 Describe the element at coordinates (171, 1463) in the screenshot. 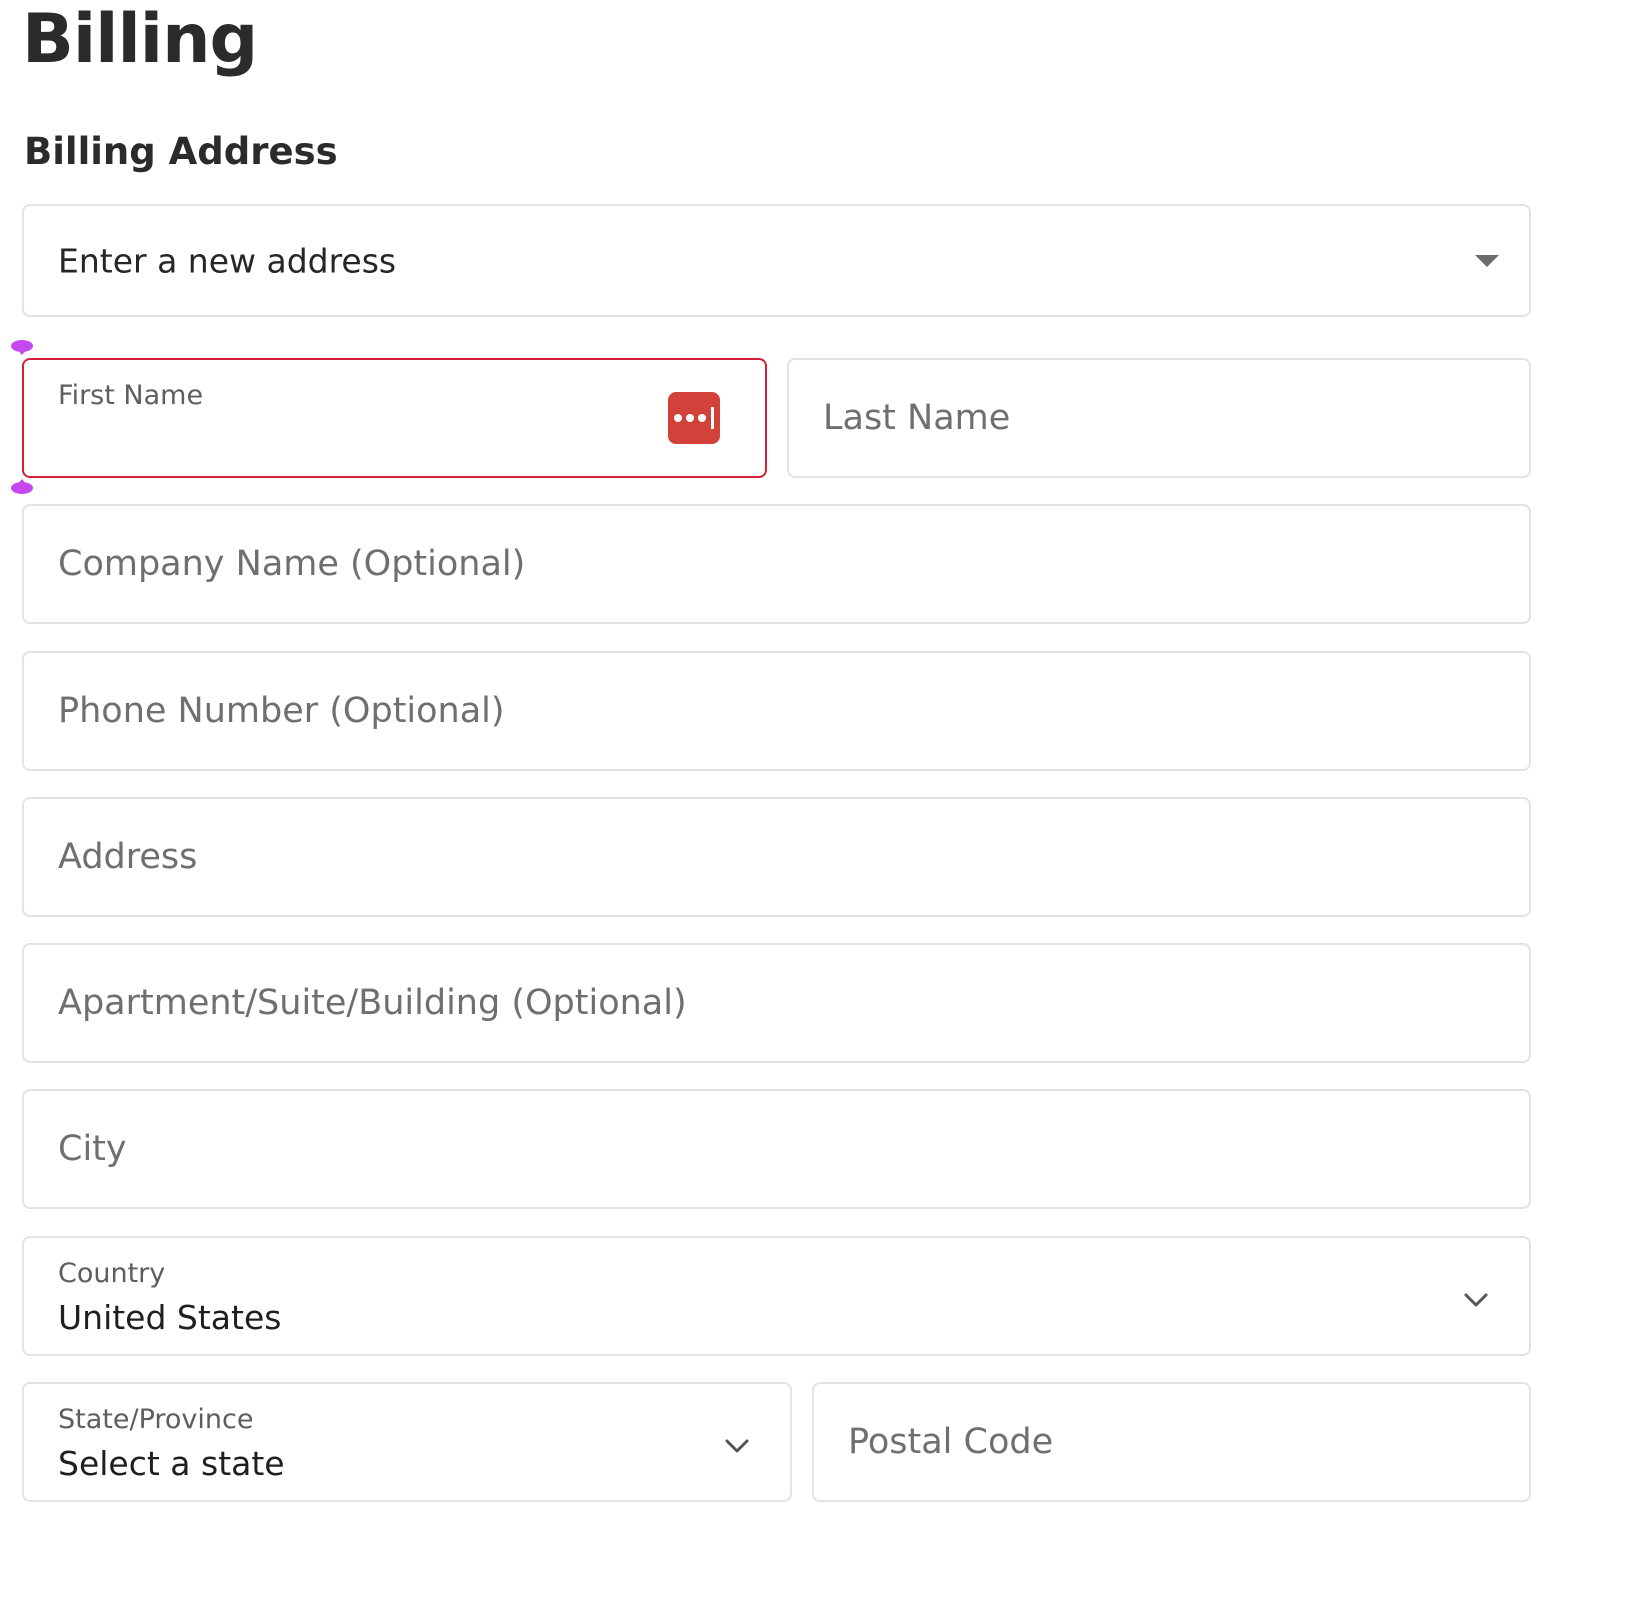

I see `state-value: Select a state` at that location.